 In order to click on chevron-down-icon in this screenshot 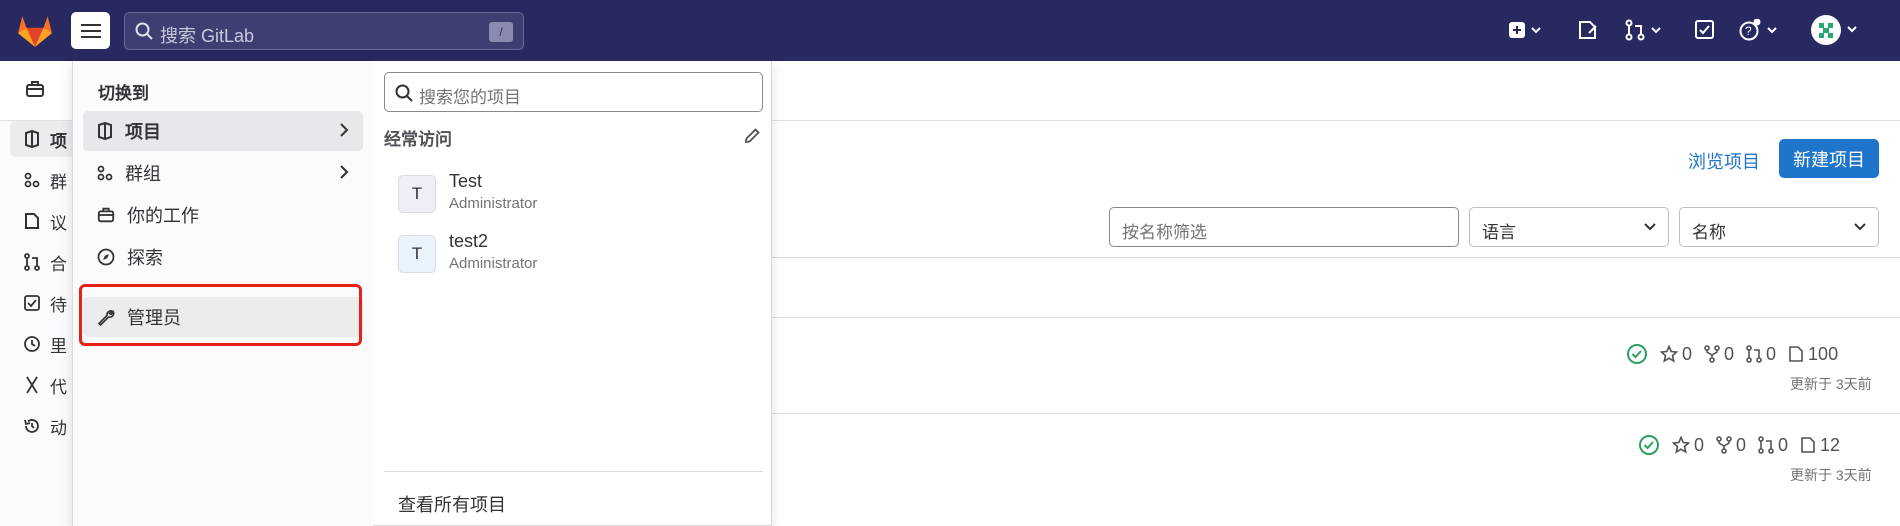, I will do `click(1650, 227)`.